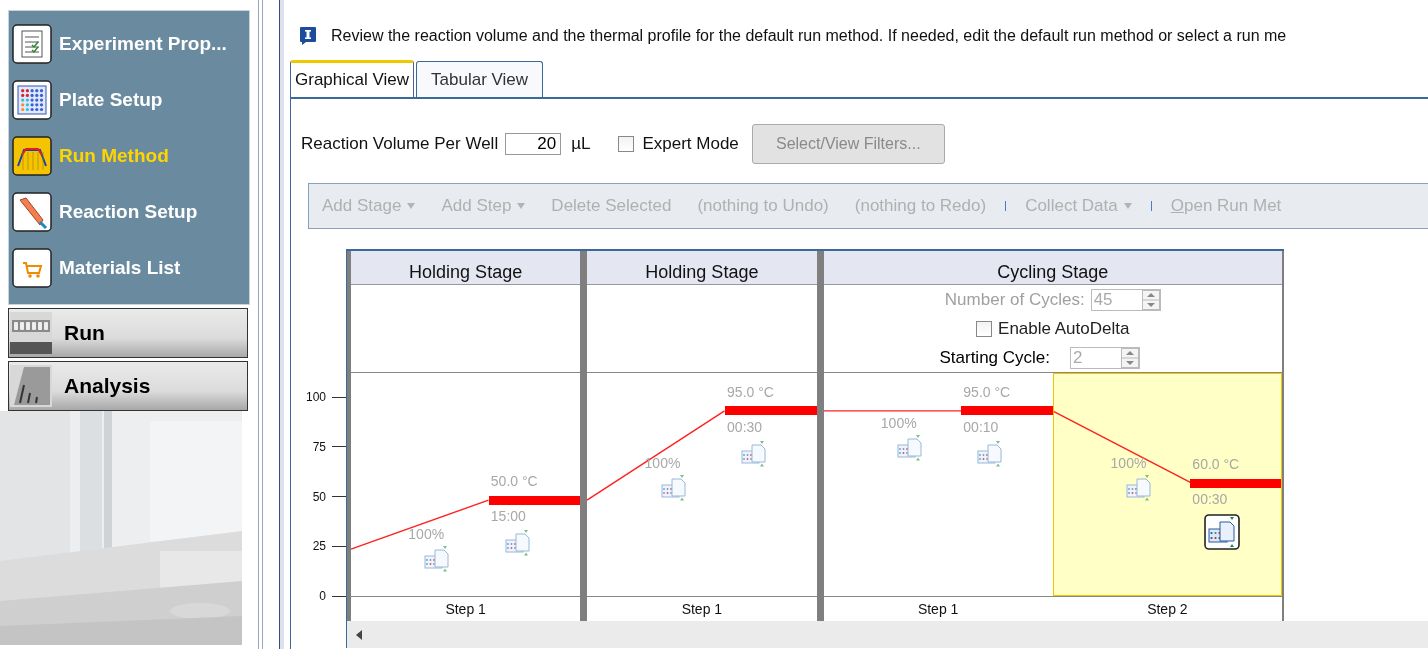 The width and height of the screenshot is (1428, 649). I want to click on axis-label: 25, so click(319, 546).